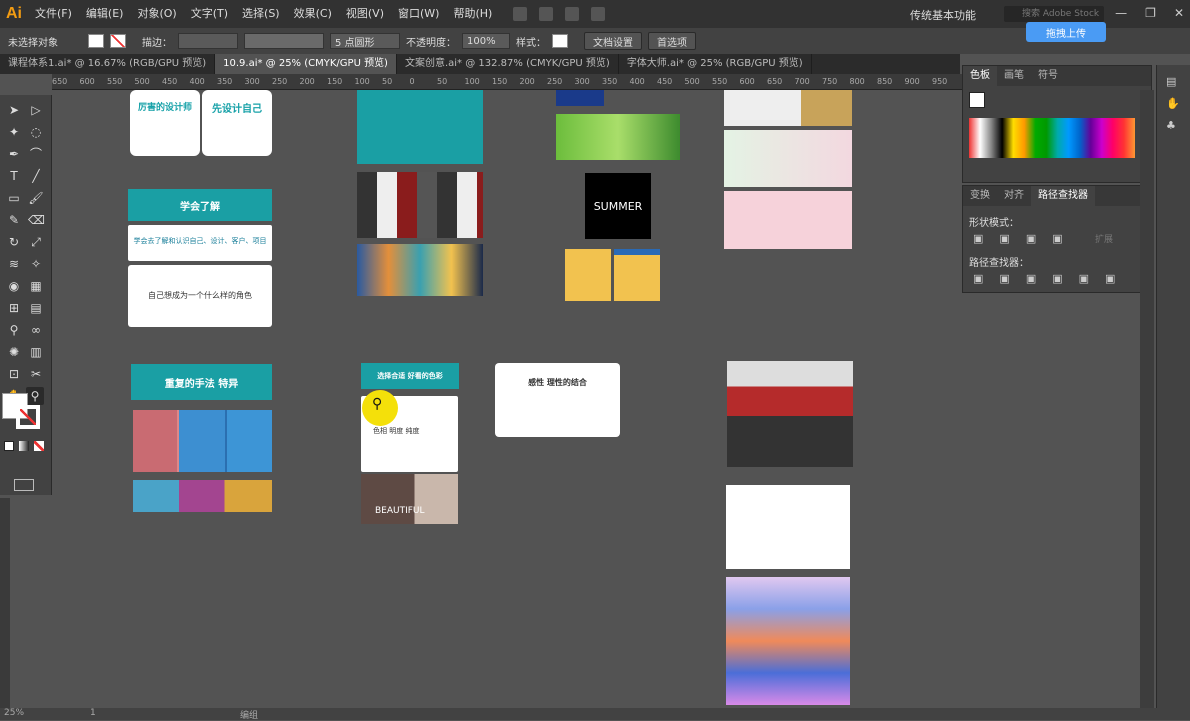 The height and width of the screenshot is (721, 1190). What do you see at coordinates (209, 14) in the screenshot?
I see `menu-type: 文字(T)` at bounding box center [209, 14].